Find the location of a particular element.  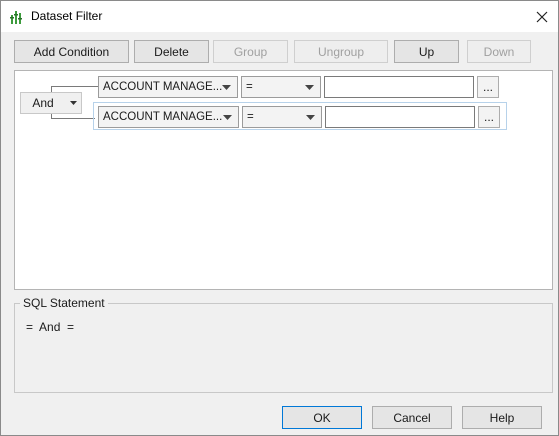

add-condition-button: Add Condition is located at coordinates (71, 51).